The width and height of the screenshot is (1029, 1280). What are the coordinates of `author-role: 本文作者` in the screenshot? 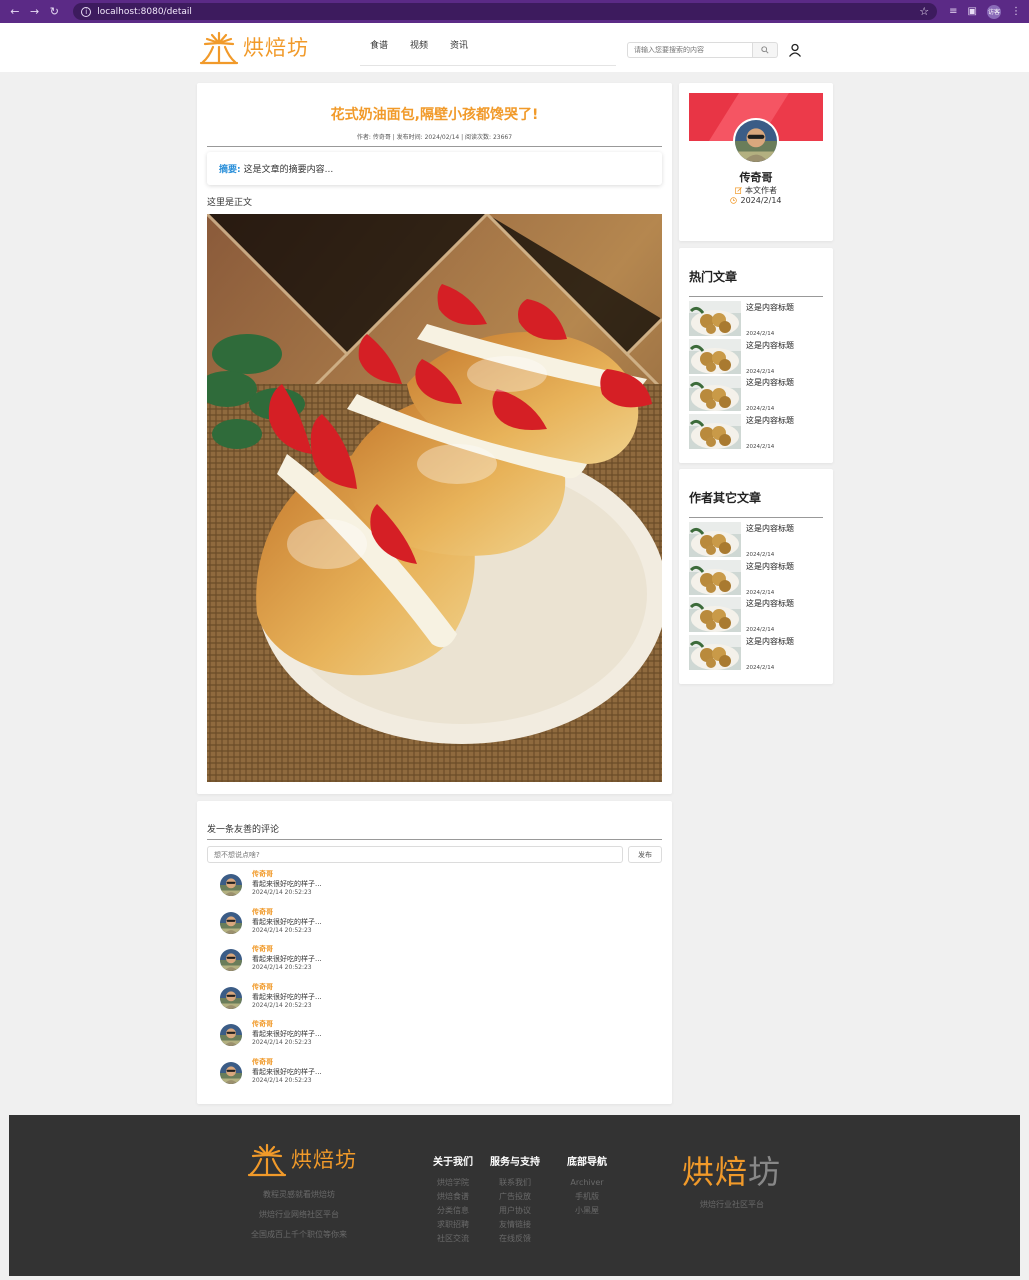 It's located at (756, 190).